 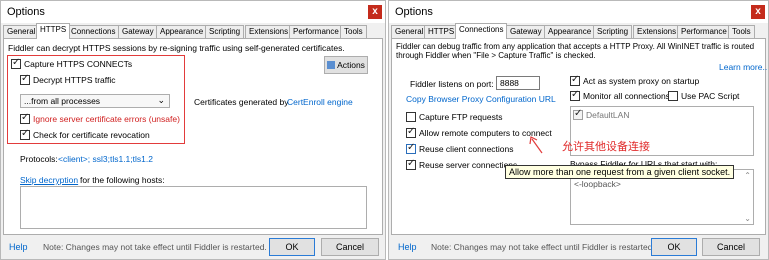 I want to click on reuse-server-label: Reuse server connections, so click(x=468, y=165).